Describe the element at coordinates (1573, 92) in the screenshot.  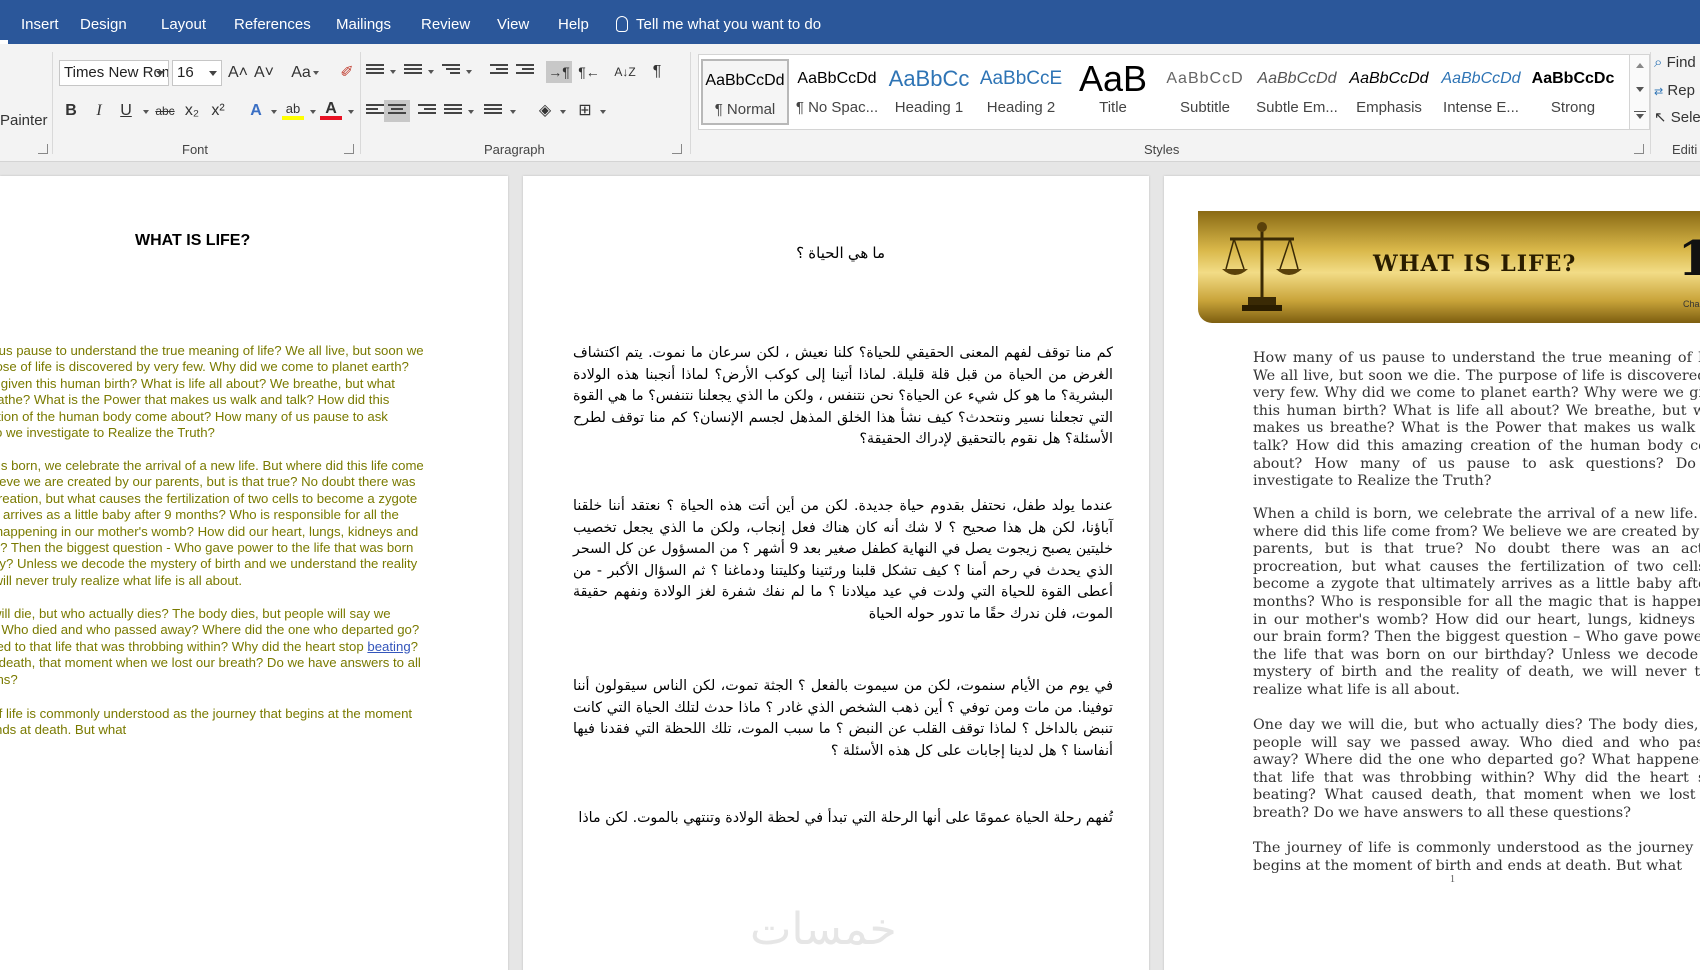
I see `style-strong: AaBbCcDc Strong` at that location.